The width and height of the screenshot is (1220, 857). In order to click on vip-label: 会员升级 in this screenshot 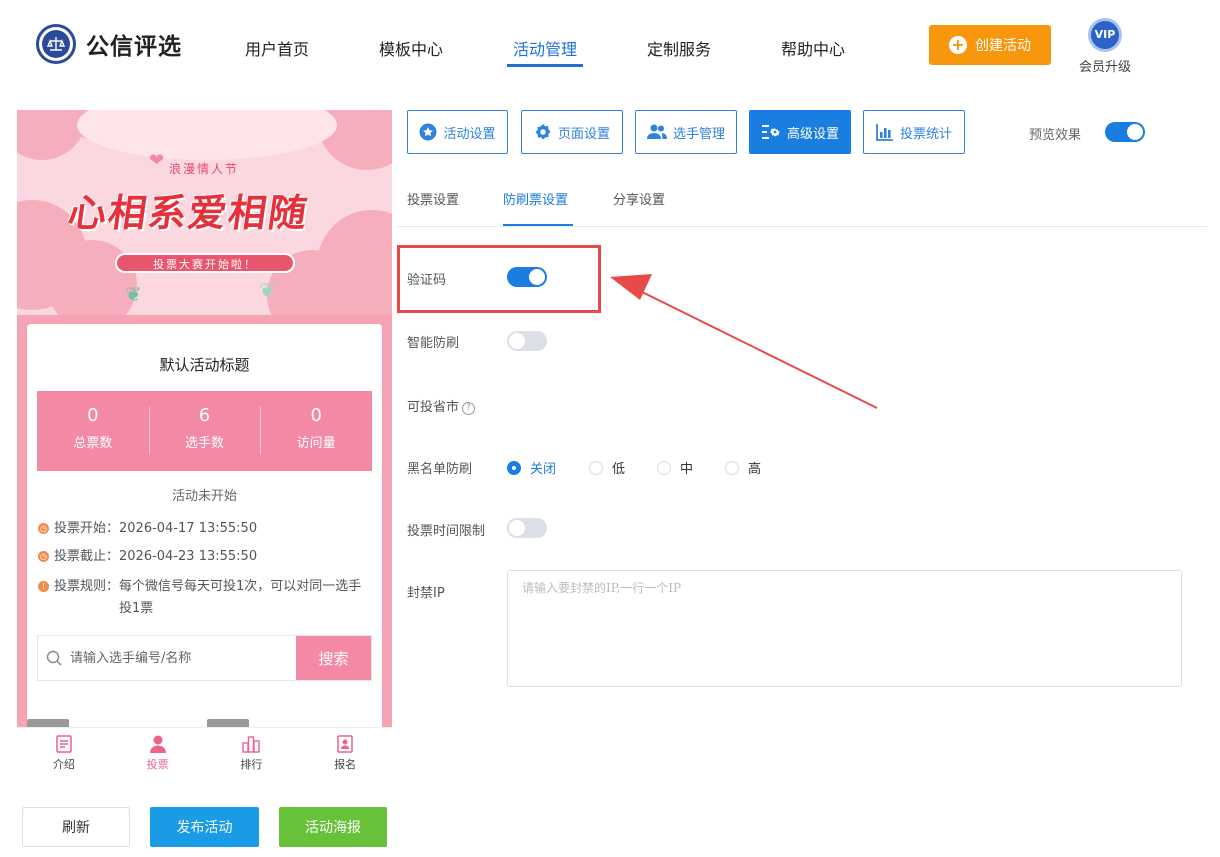, I will do `click(1104, 67)`.